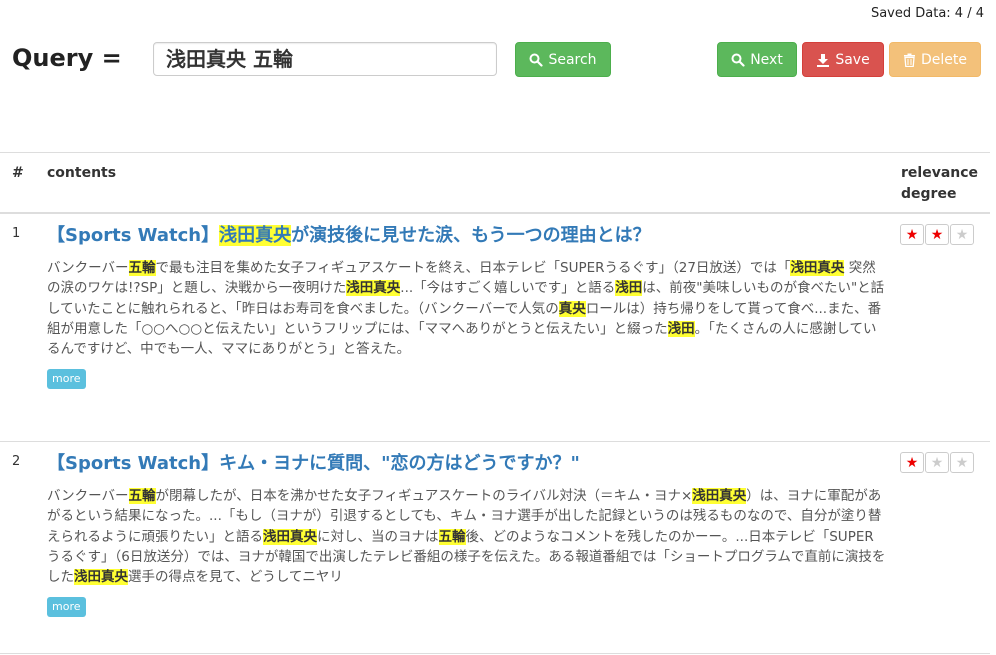 The width and height of the screenshot is (996, 655). I want to click on save-button: Save, so click(843, 59).